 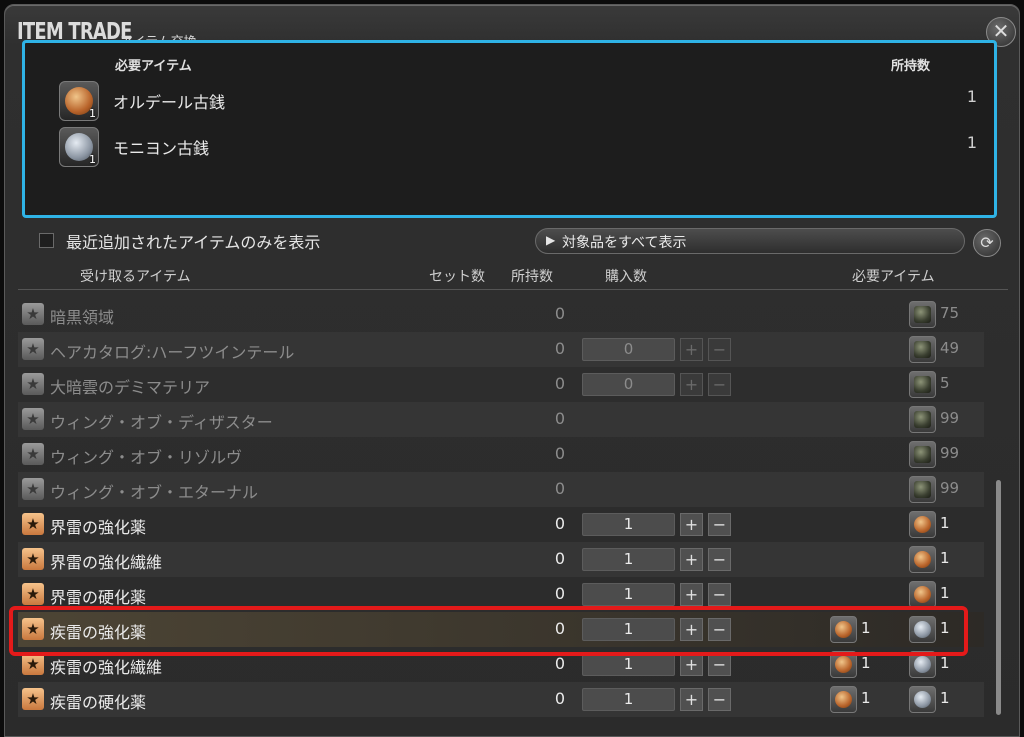 I want to click on required-count: 5, so click(x=945, y=383).